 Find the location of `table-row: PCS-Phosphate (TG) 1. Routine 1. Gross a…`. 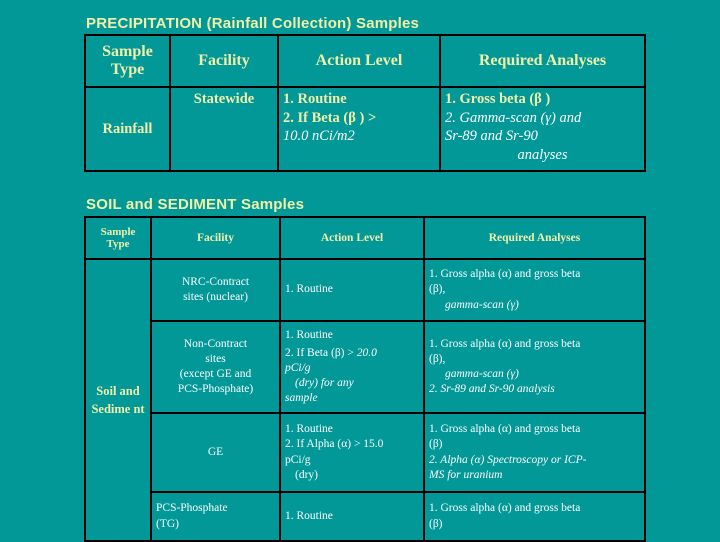

table-row: PCS-Phosphate (TG) 1. Routine 1. Gross a… is located at coordinates (365, 516).